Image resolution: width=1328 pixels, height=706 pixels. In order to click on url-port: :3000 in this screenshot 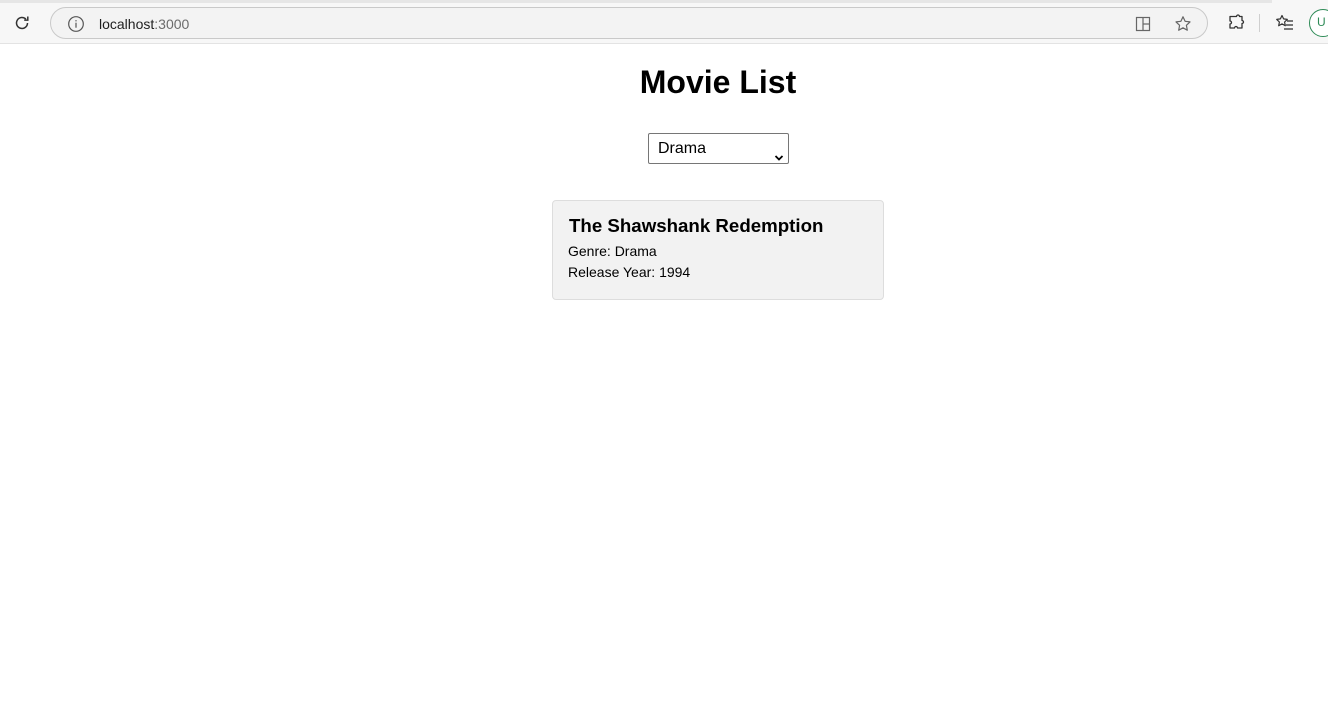, I will do `click(172, 24)`.